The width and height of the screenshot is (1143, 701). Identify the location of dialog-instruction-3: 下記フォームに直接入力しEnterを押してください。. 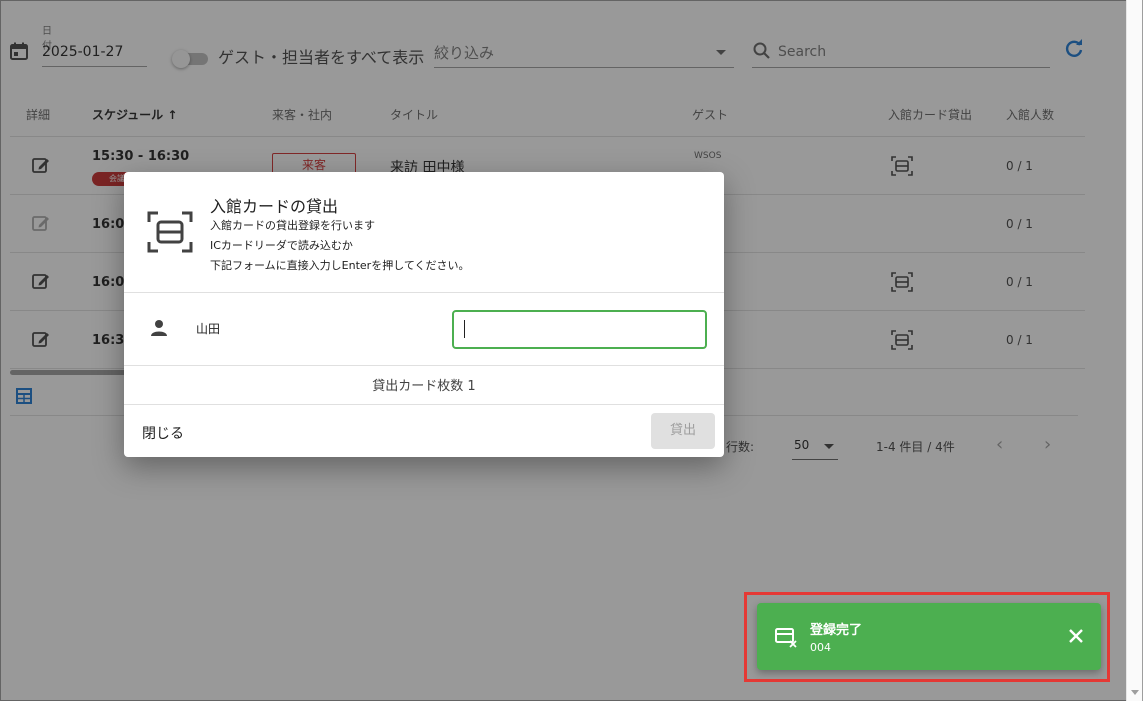
(340, 265).